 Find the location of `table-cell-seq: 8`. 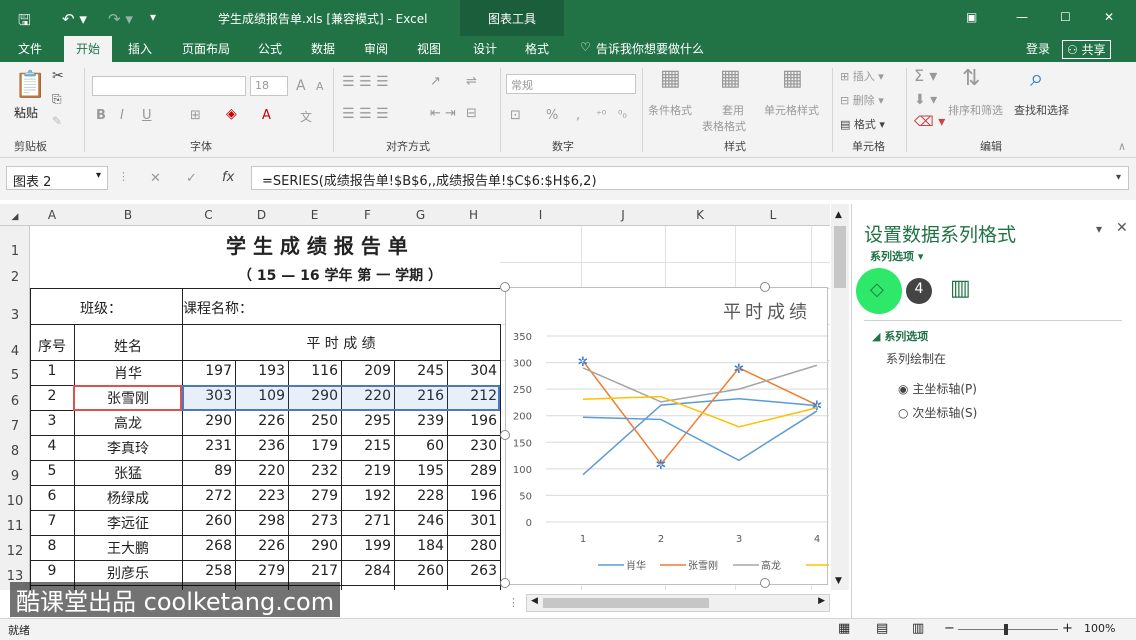

table-cell-seq: 8 is located at coordinates (52, 546).